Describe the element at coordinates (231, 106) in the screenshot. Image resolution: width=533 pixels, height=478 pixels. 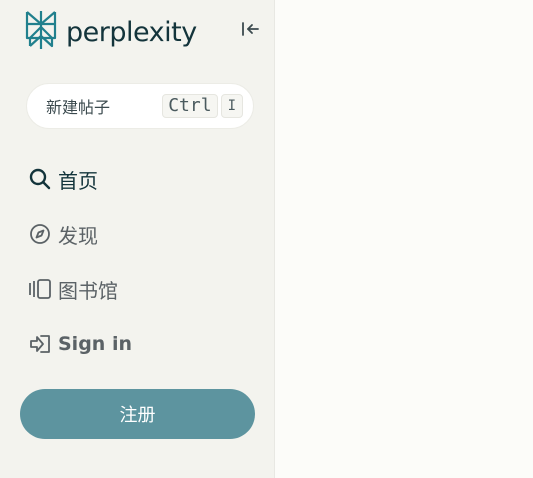
I see `shortcut-key: I` at that location.